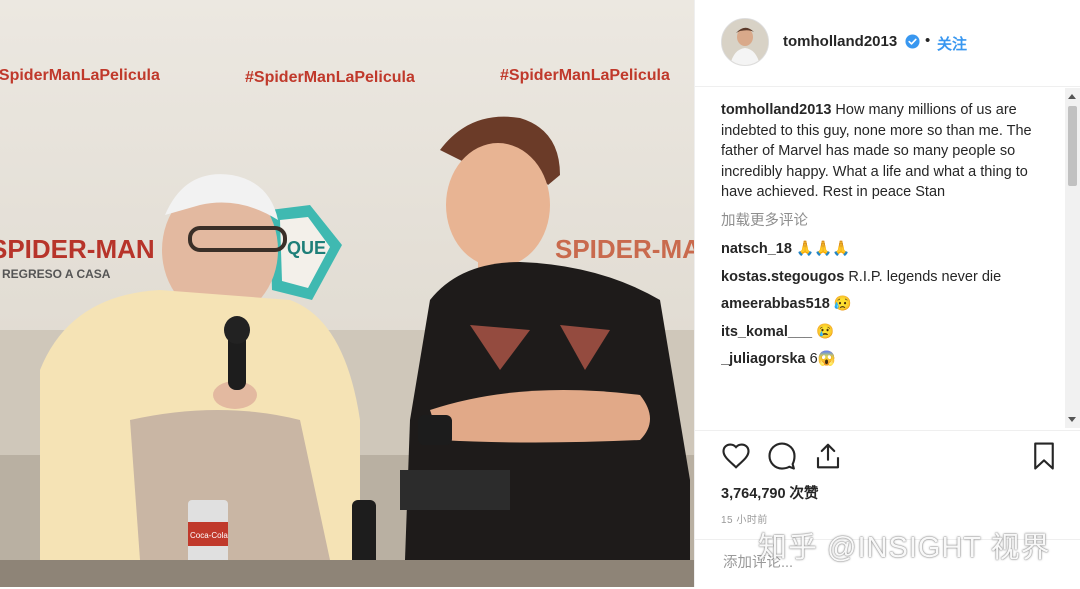 This screenshot has width=1080, height=589. Describe the element at coordinates (881, 359) in the screenshot. I see `comment-item: _juliagorska 6😱` at that location.